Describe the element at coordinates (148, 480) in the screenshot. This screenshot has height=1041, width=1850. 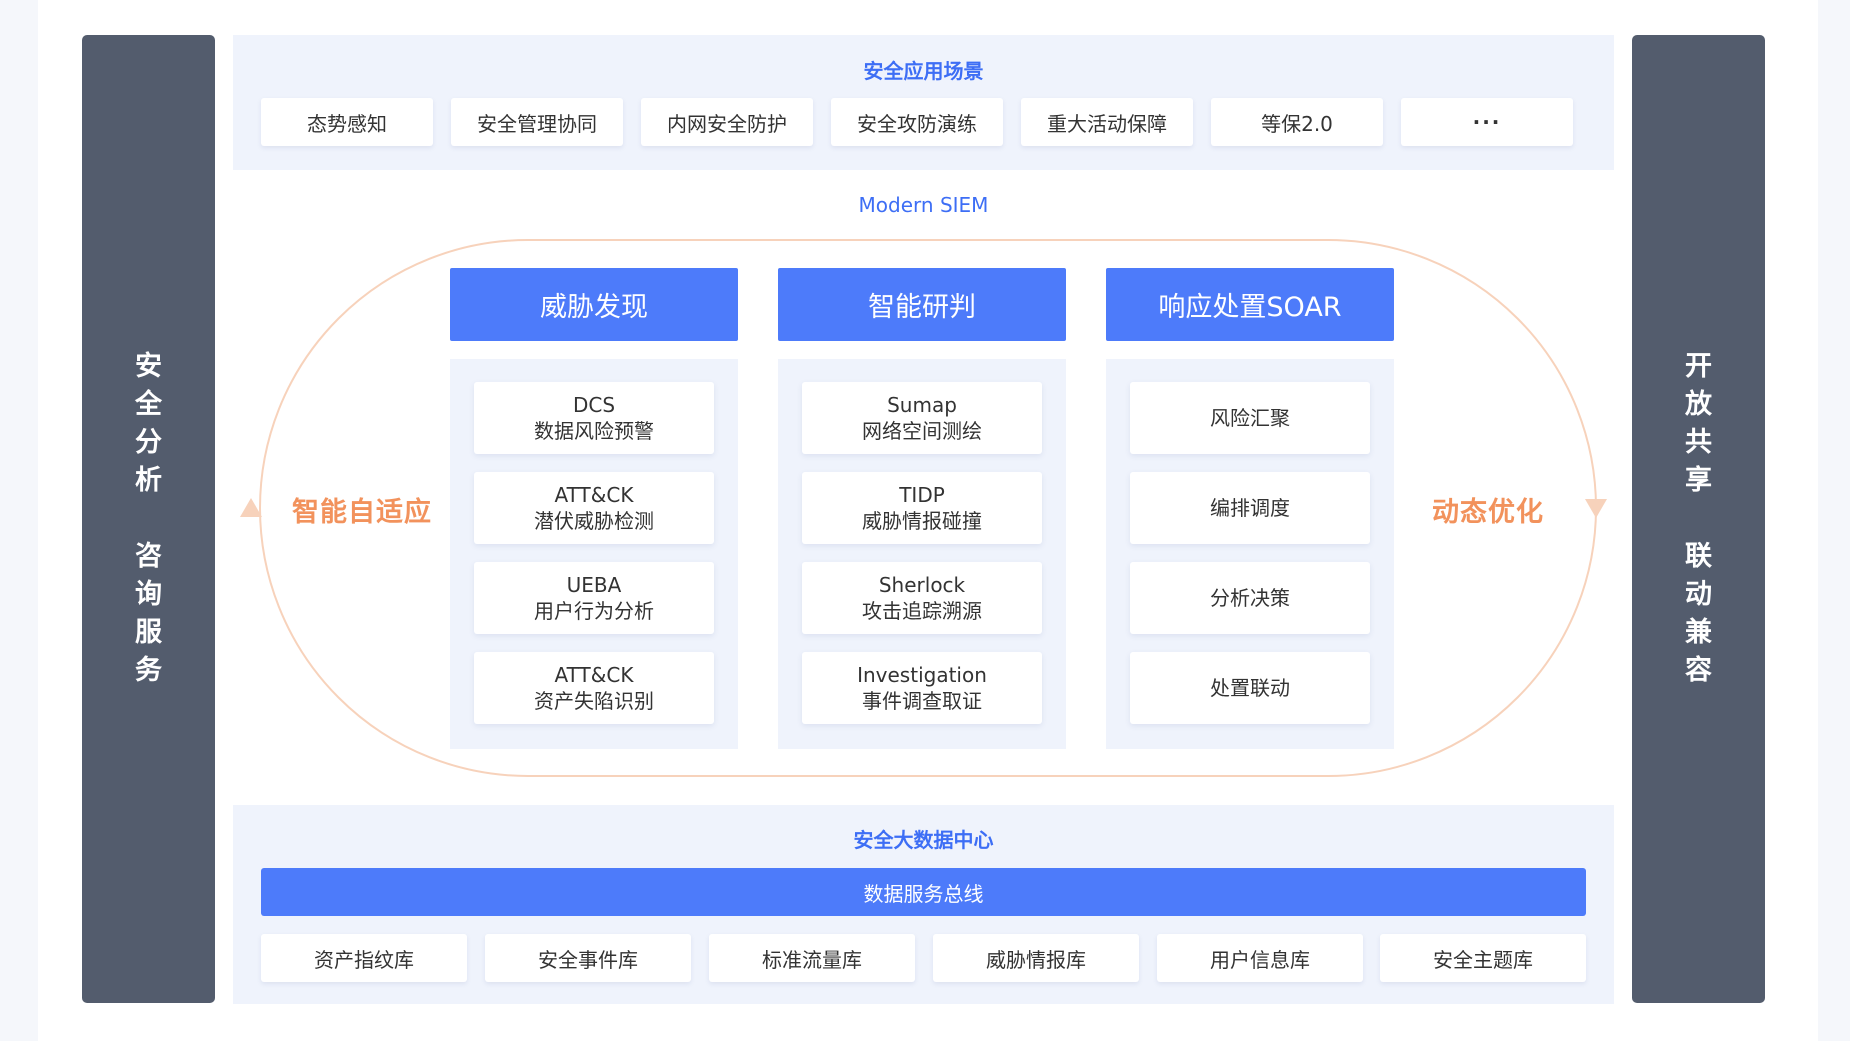
I see `left-bar-char: 析` at that location.